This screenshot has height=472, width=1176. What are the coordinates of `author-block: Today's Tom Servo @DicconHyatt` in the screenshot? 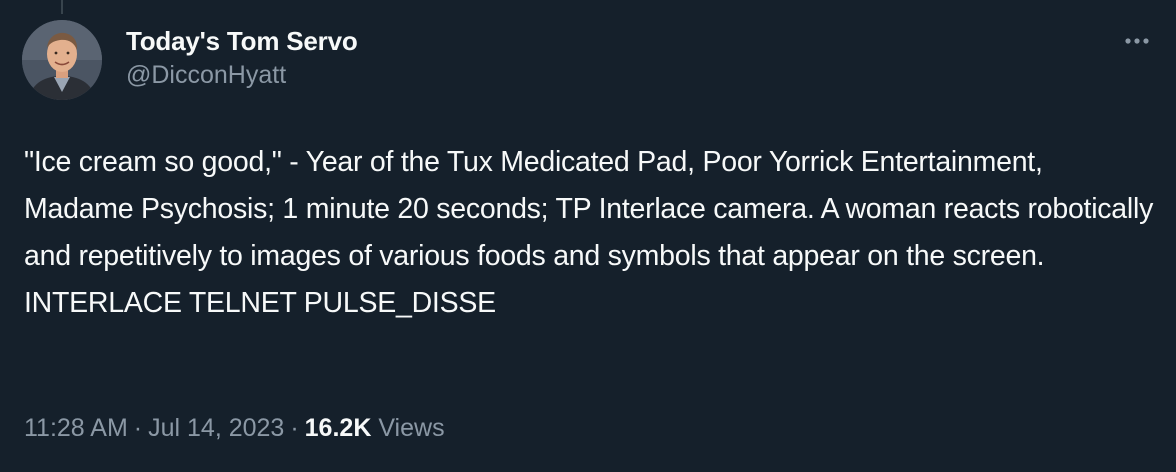 It's located at (242, 58).